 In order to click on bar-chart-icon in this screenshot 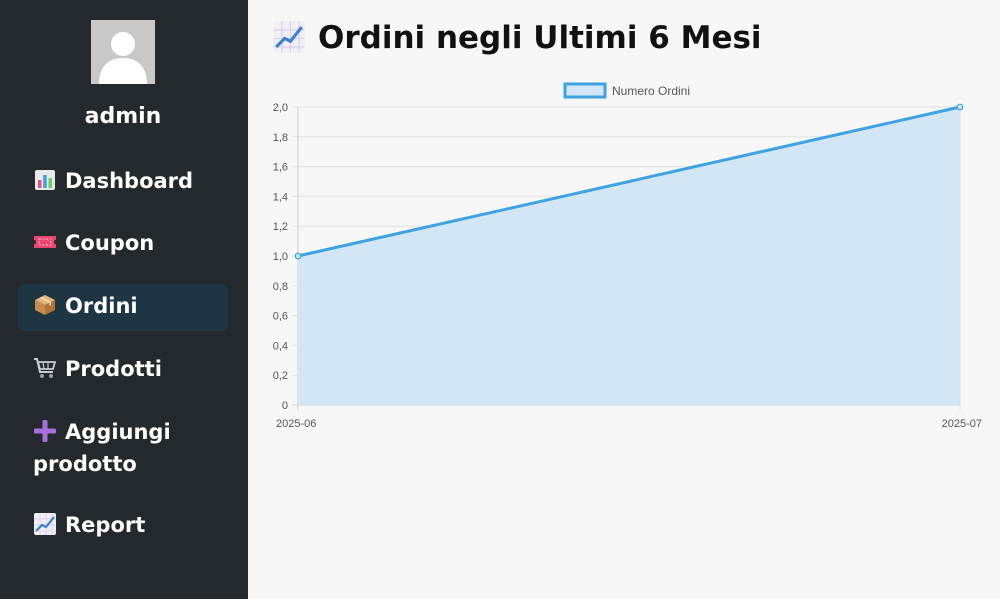, I will do `click(45, 180)`.